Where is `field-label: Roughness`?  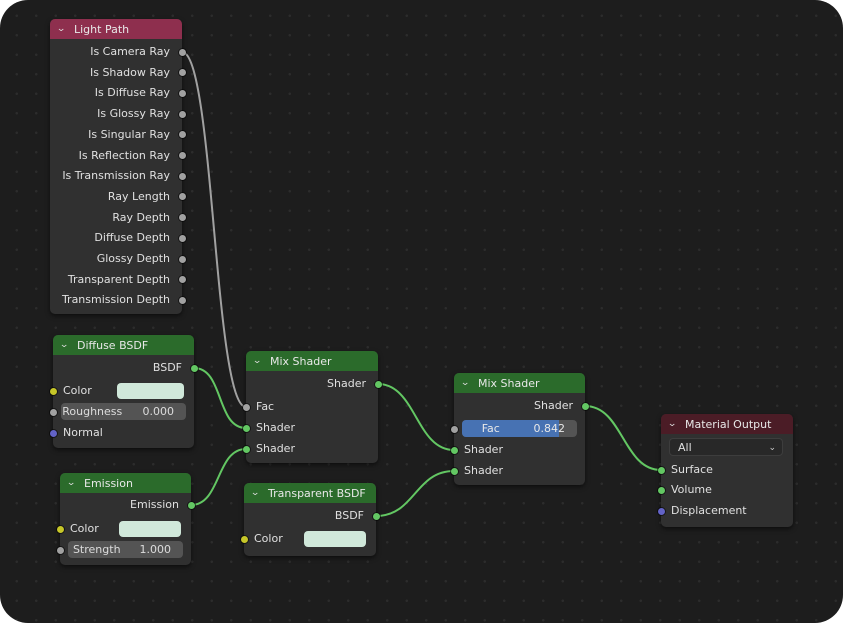
field-label: Roughness is located at coordinates (92, 411).